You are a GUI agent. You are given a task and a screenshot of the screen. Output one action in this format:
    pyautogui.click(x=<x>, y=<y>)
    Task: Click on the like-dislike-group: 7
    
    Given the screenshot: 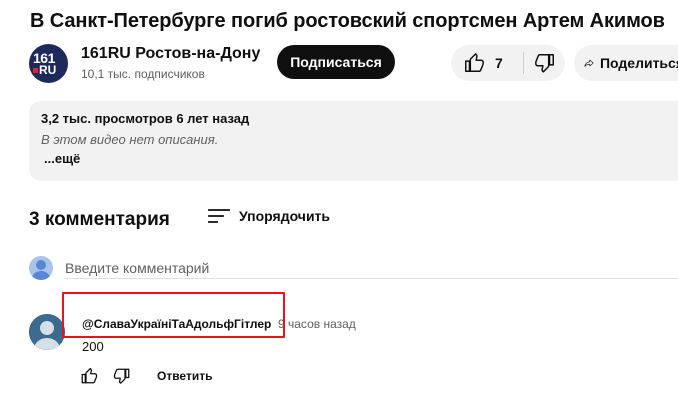 What is the action you would take?
    pyautogui.click(x=508, y=63)
    